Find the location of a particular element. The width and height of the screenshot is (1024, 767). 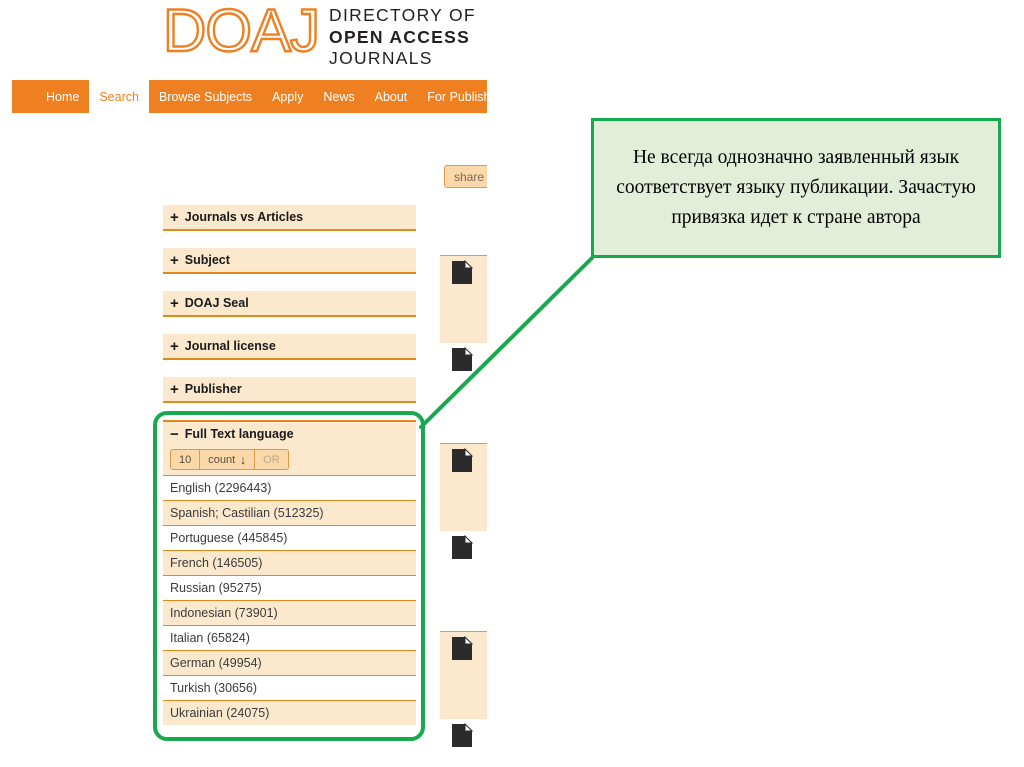

language-facet-item: Italian (65824) is located at coordinates (289, 637).